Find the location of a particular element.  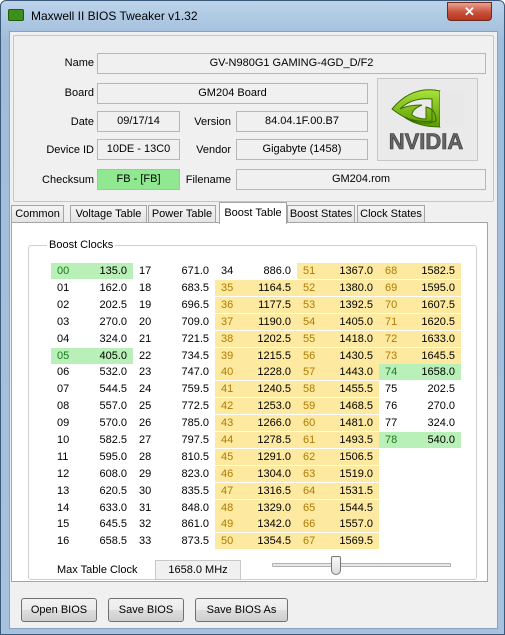

boost-clock-value: 620.5 is located at coordinates (104, 491).